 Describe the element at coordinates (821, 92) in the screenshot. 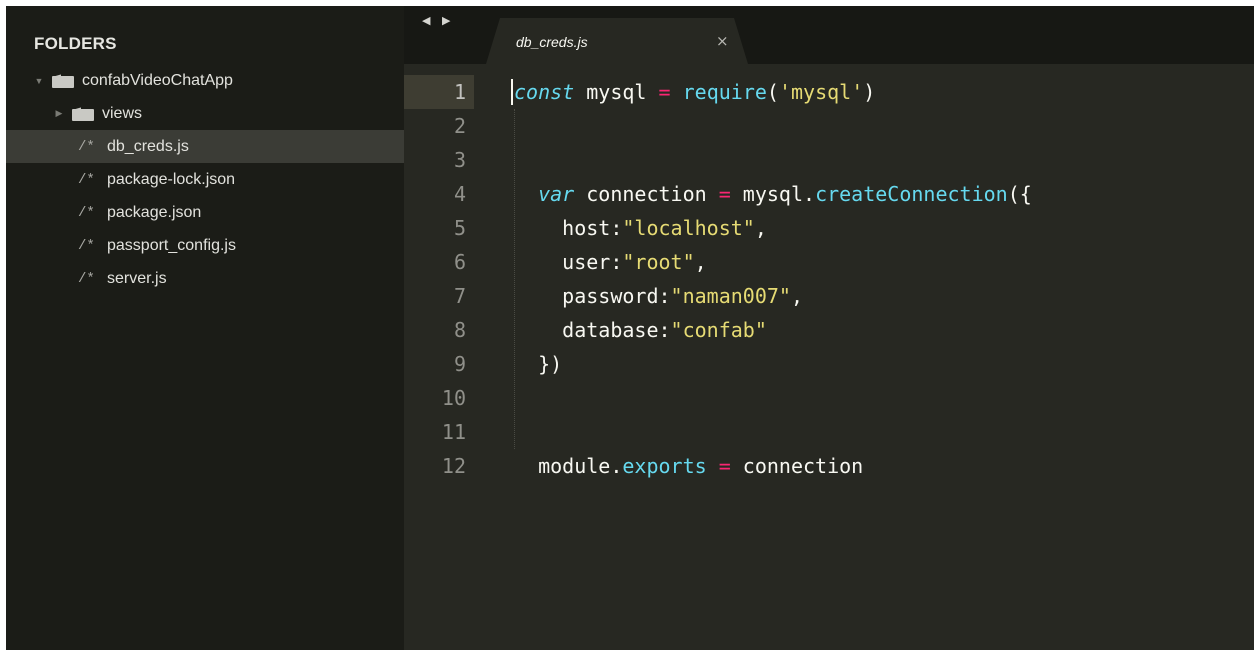

I see `code-token: 'mysql'` at that location.